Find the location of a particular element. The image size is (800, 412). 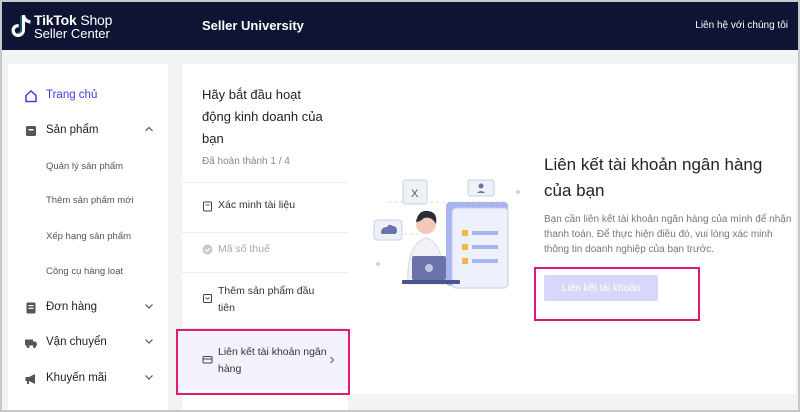

sidebar-subitem-manage-products: Quản lý sản phẩm is located at coordinates (84, 166).